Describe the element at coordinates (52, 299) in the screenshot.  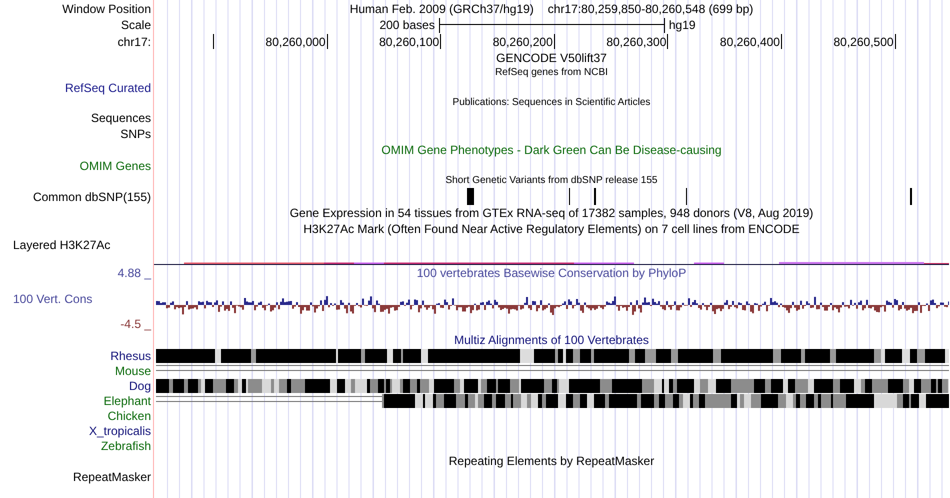
I see `track-label: 100 Vert. Cons` at that location.